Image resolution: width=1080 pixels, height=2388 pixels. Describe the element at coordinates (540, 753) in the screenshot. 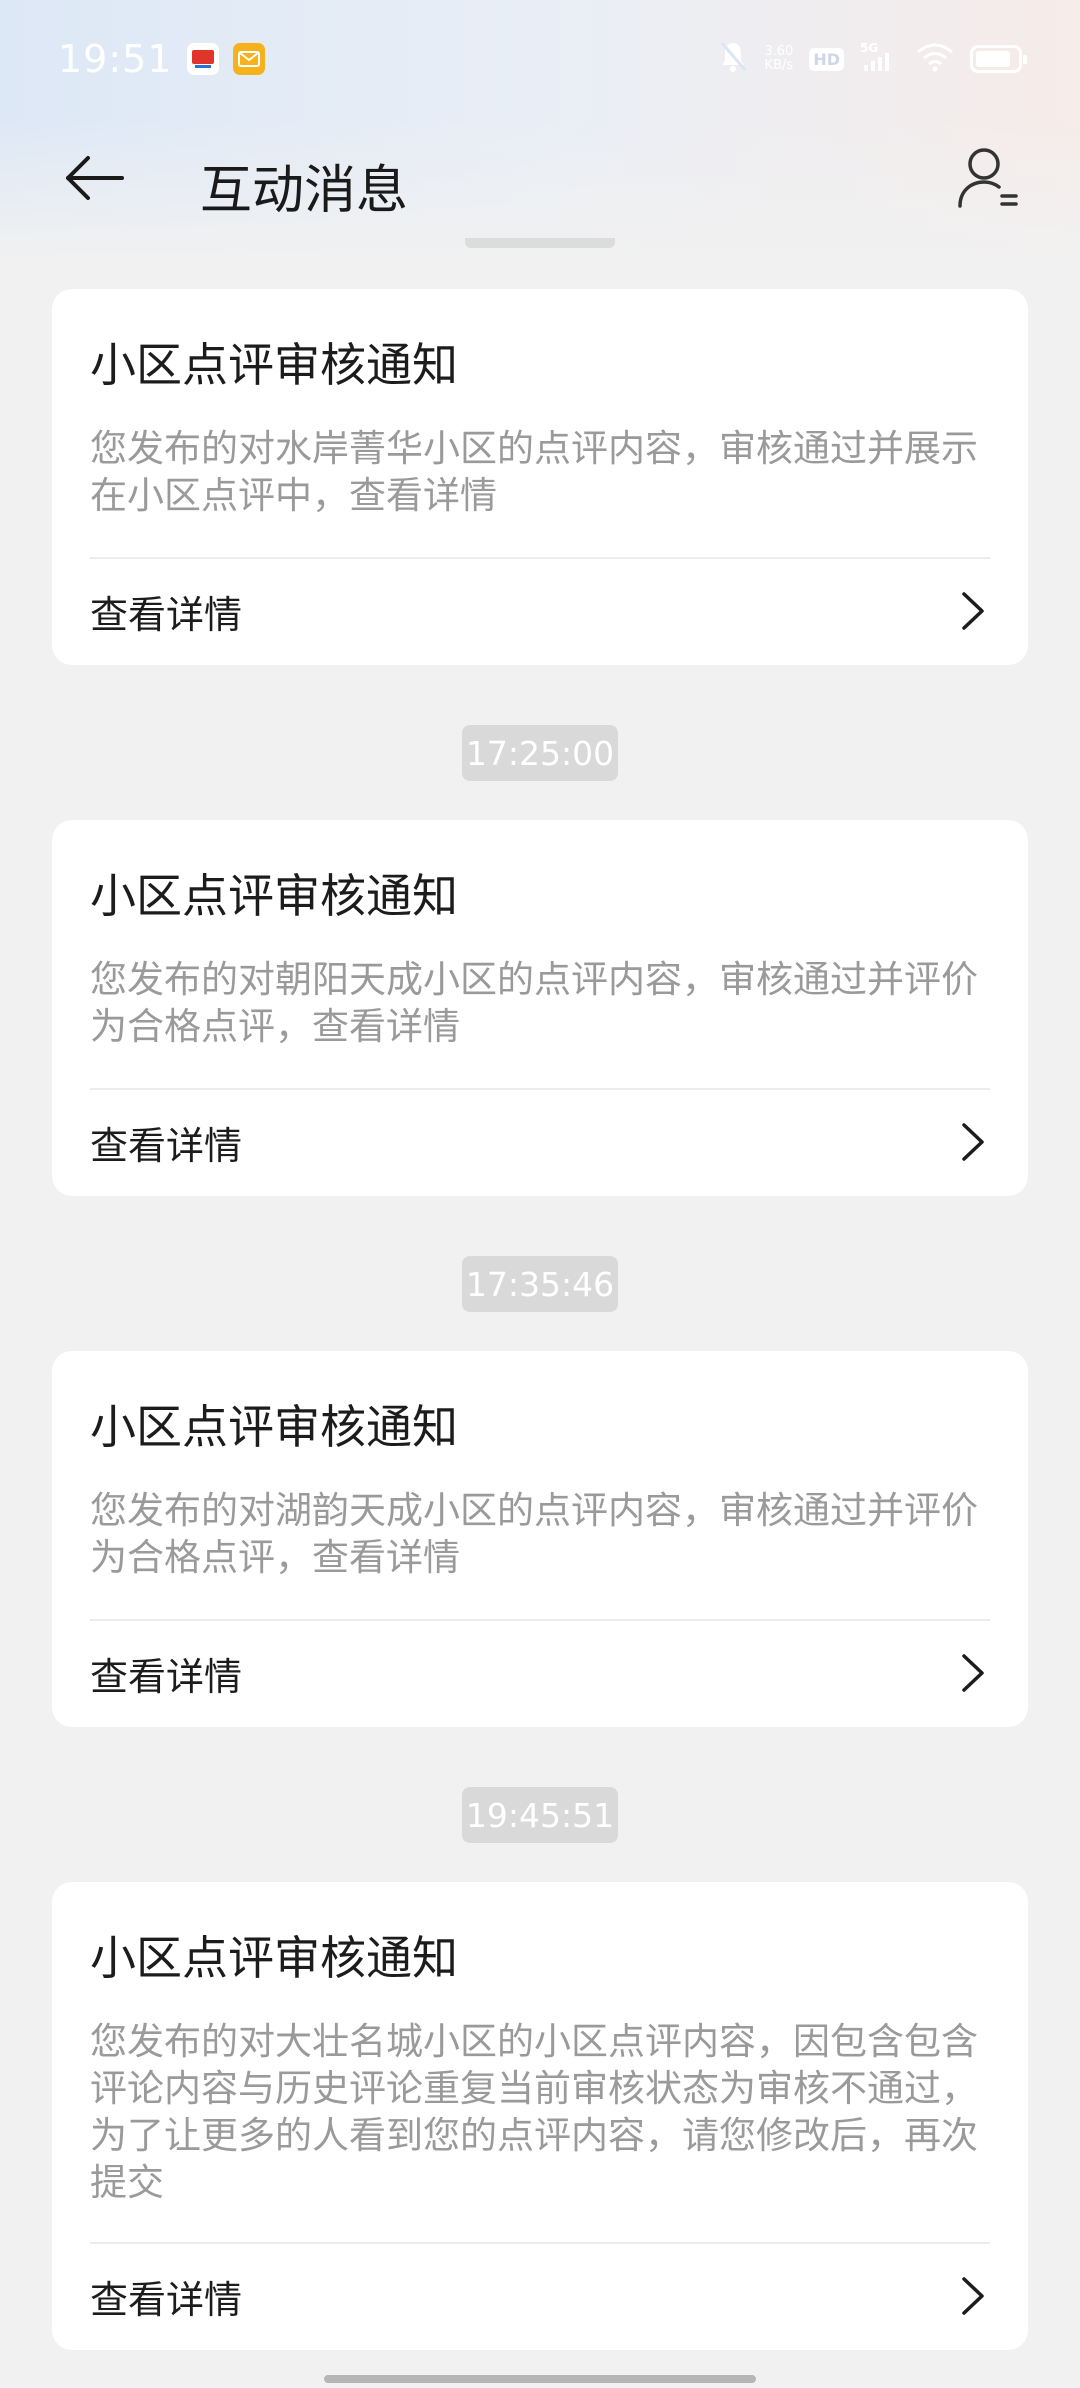

I see `message-timestamp: 17:25:00` at that location.